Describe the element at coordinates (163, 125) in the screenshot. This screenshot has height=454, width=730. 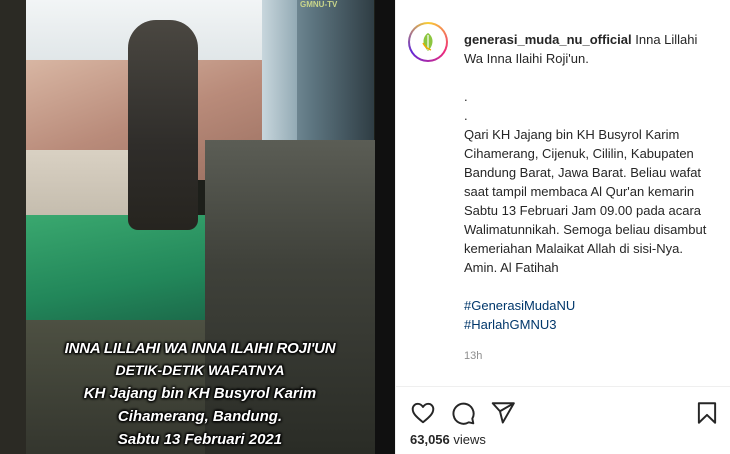
I see `video-scene-person` at that location.